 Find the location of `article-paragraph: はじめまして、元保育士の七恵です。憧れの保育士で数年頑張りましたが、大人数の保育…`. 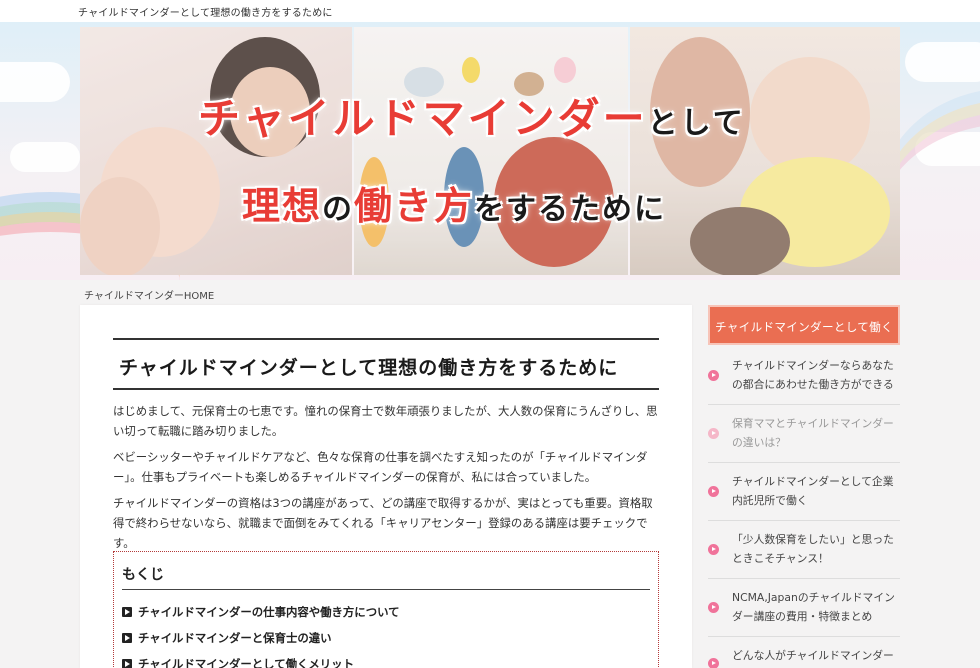

article-paragraph: はじめまして、元保育士の七恵です。憧れの保育士で数年頑張りましたが、大人数の保育… is located at coordinates (385, 421).